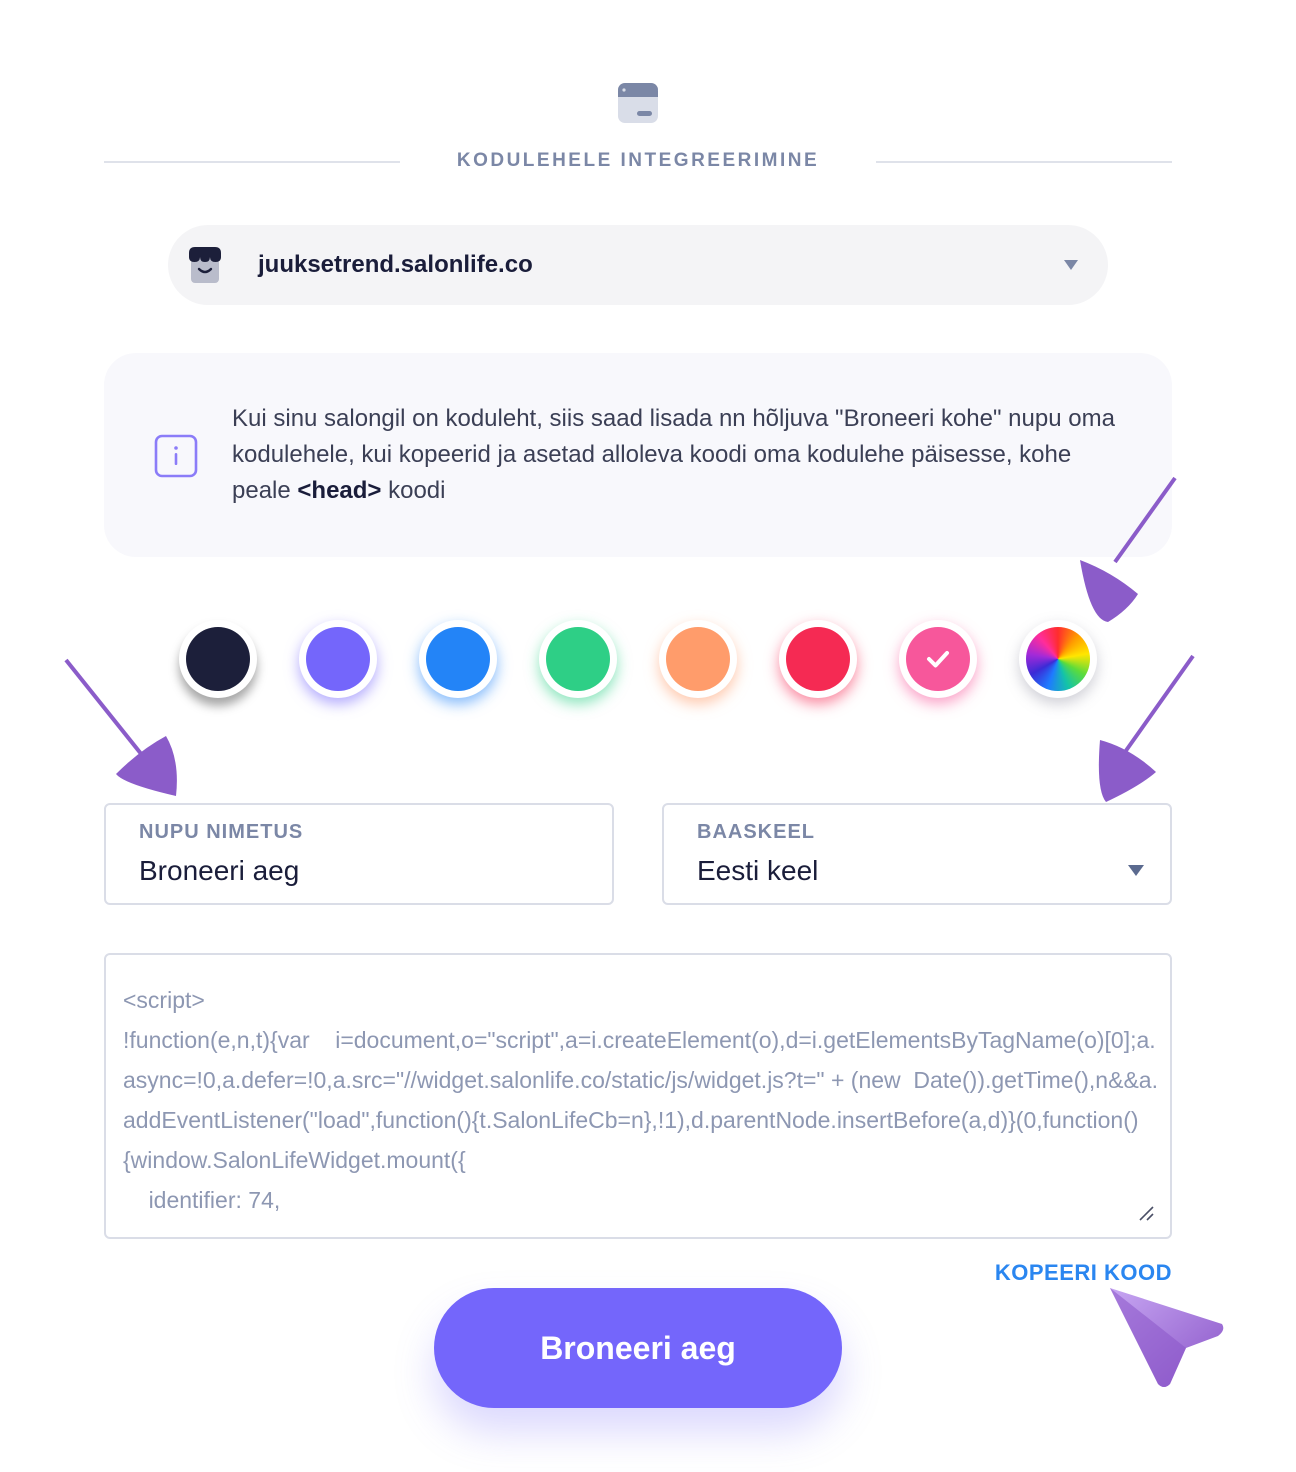 The image size is (1296, 1472). Describe the element at coordinates (638, 265) in the screenshot. I see `salon-select: juuksetrend.salonlife.co` at that location.